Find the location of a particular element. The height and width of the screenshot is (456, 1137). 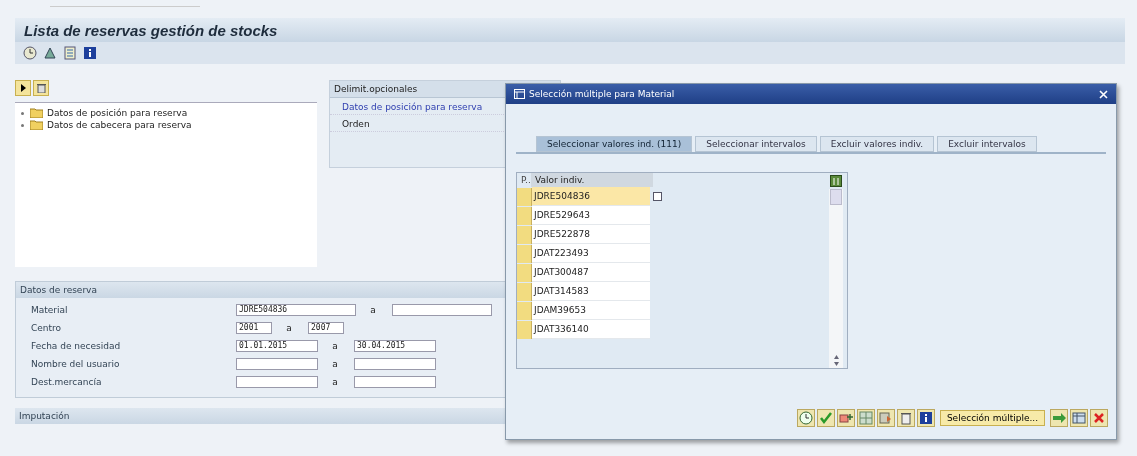

table-cell: JDAT300487 is located at coordinates (591, 272).